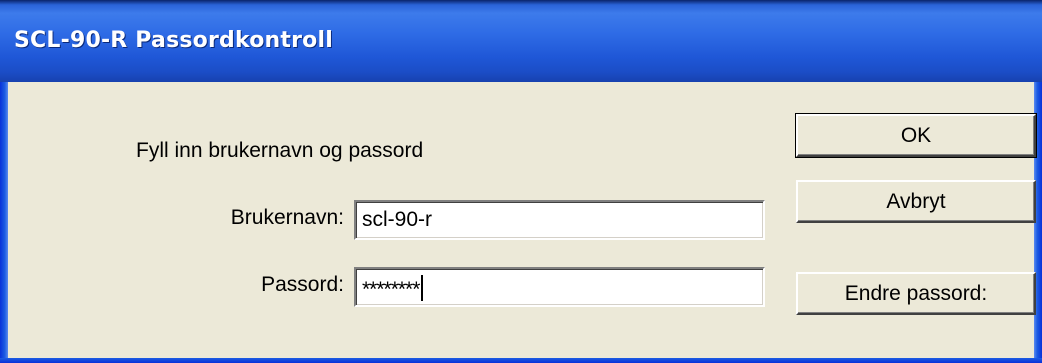 The height and width of the screenshot is (363, 1042). Describe the element at coordinates (280, 150) in the screenshot. I see `instruction-text: Fyll inn brukernavn og passord` at that location.